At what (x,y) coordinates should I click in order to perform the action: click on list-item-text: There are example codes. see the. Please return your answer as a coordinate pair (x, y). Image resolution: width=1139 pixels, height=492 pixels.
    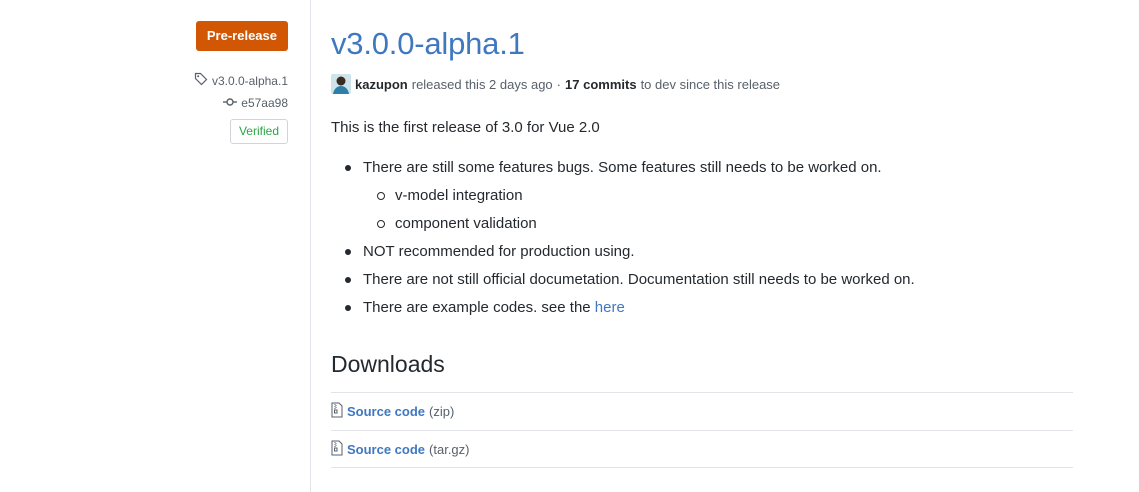
    Looking at the image, I should click on (479, 307).